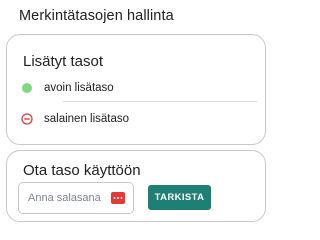 The image size is (320, 240). I want to click on level-item-secret: salainen lisätaso, so click(137, 119).